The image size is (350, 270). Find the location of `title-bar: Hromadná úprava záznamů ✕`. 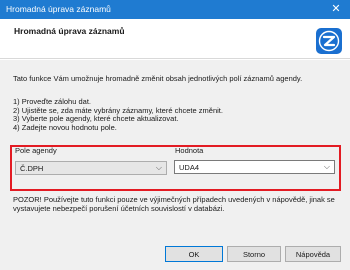

title-bar: Hromadná úprava záznamů ✕ is located at coordinates (175, 9).